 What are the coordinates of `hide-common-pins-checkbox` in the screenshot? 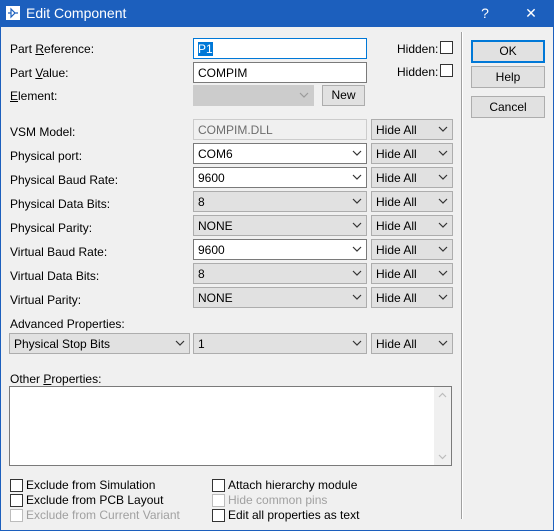 It's located at (218, 500).